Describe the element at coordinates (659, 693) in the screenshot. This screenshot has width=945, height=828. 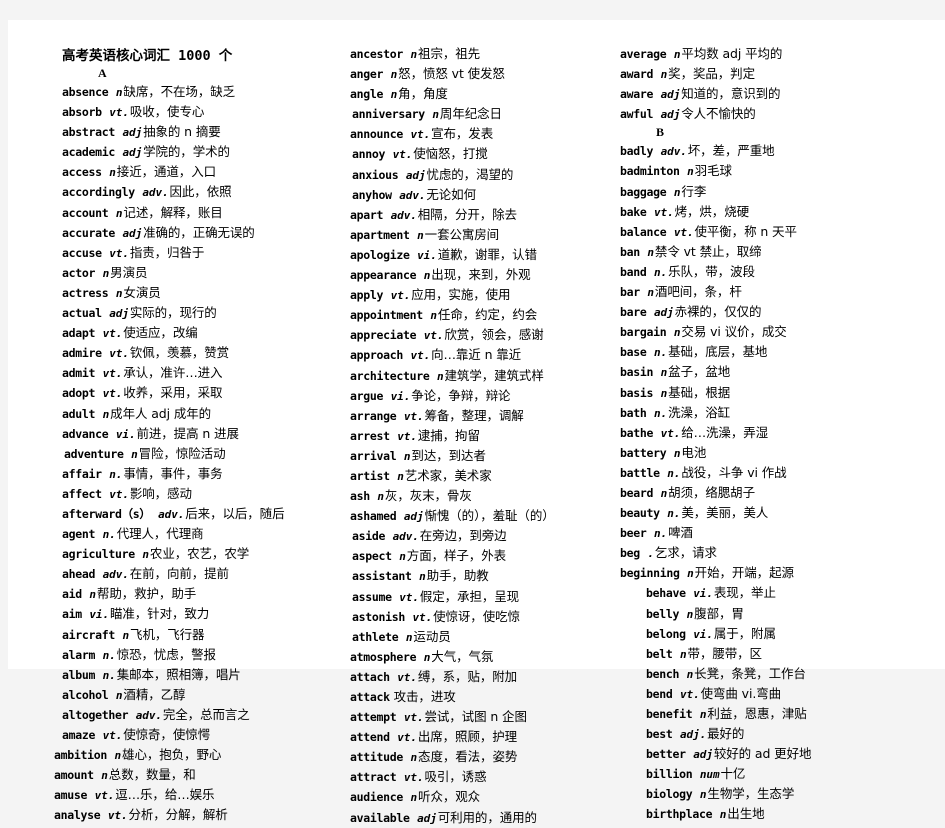
I see `entry-headword: bend` at that location.